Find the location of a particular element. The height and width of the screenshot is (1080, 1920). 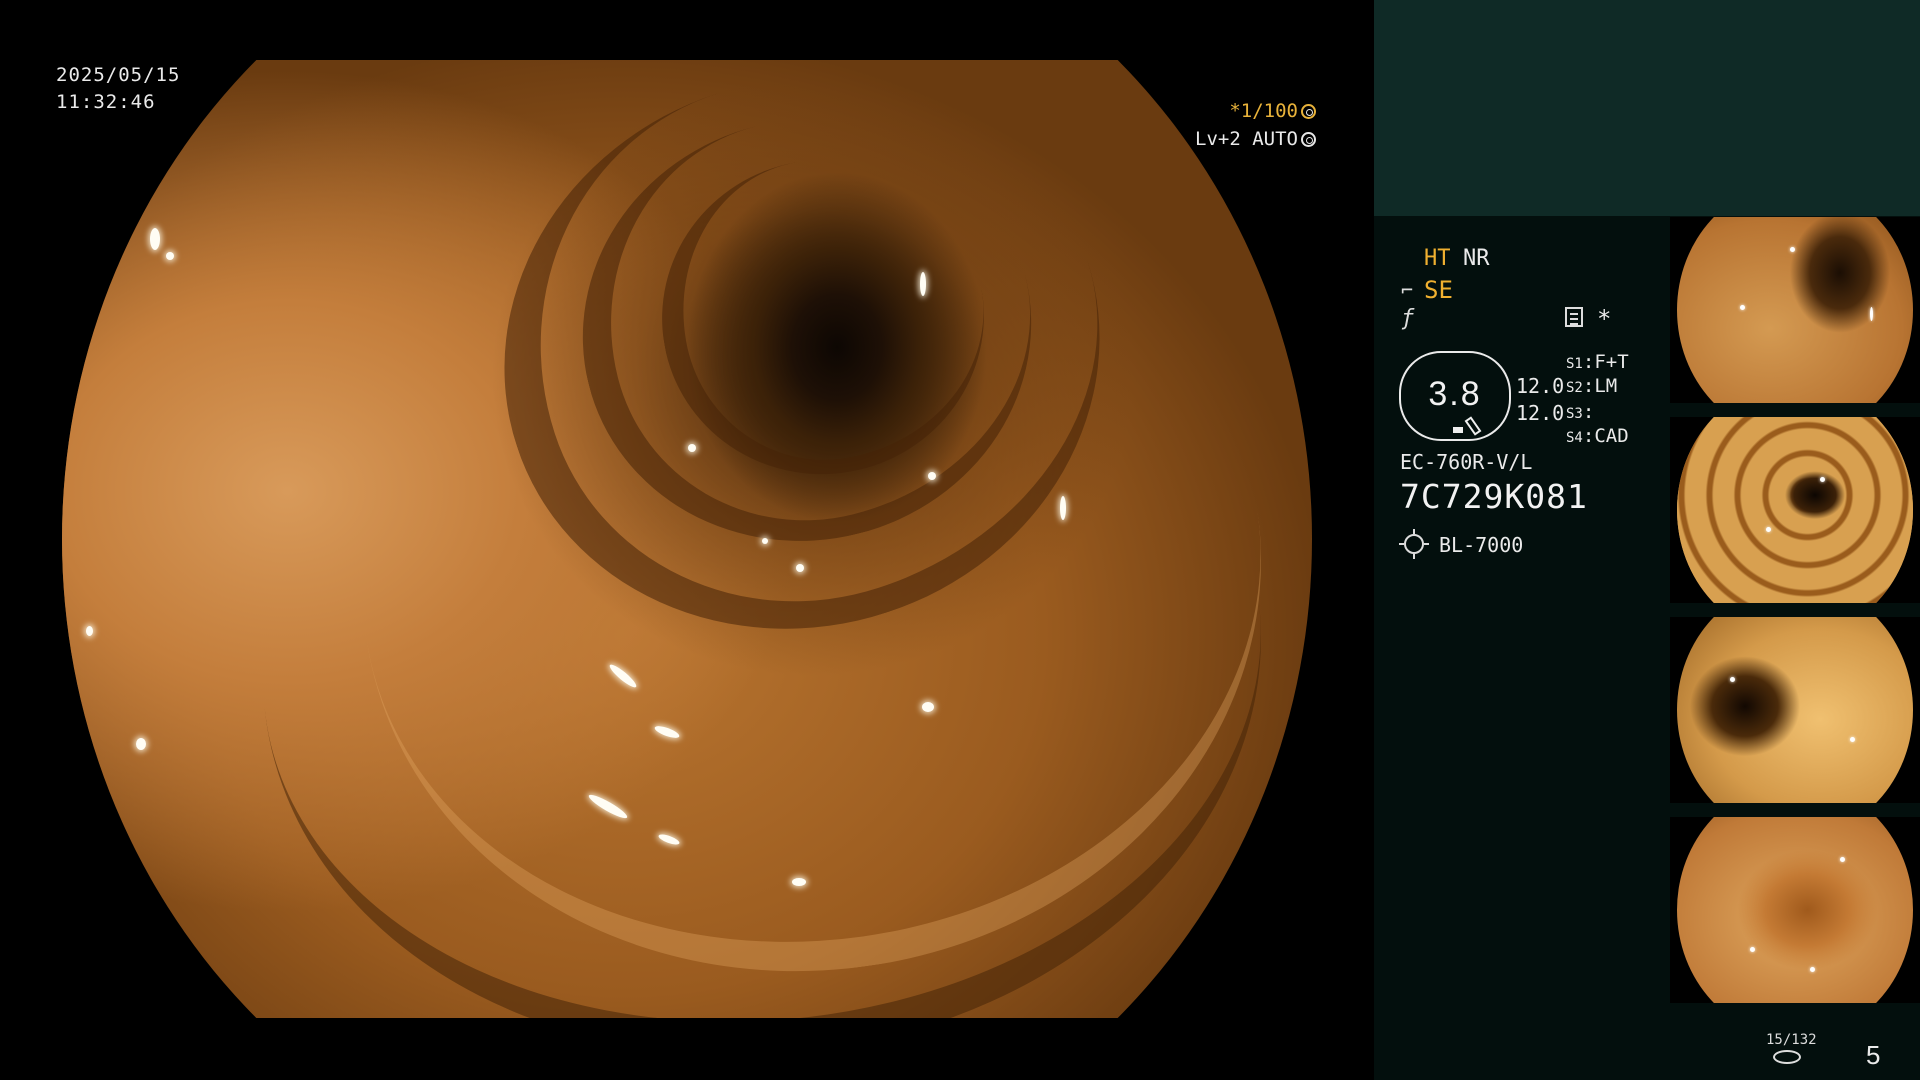

brightness-level: Lv+2 AUTO is located at coordinates (1246, 139).